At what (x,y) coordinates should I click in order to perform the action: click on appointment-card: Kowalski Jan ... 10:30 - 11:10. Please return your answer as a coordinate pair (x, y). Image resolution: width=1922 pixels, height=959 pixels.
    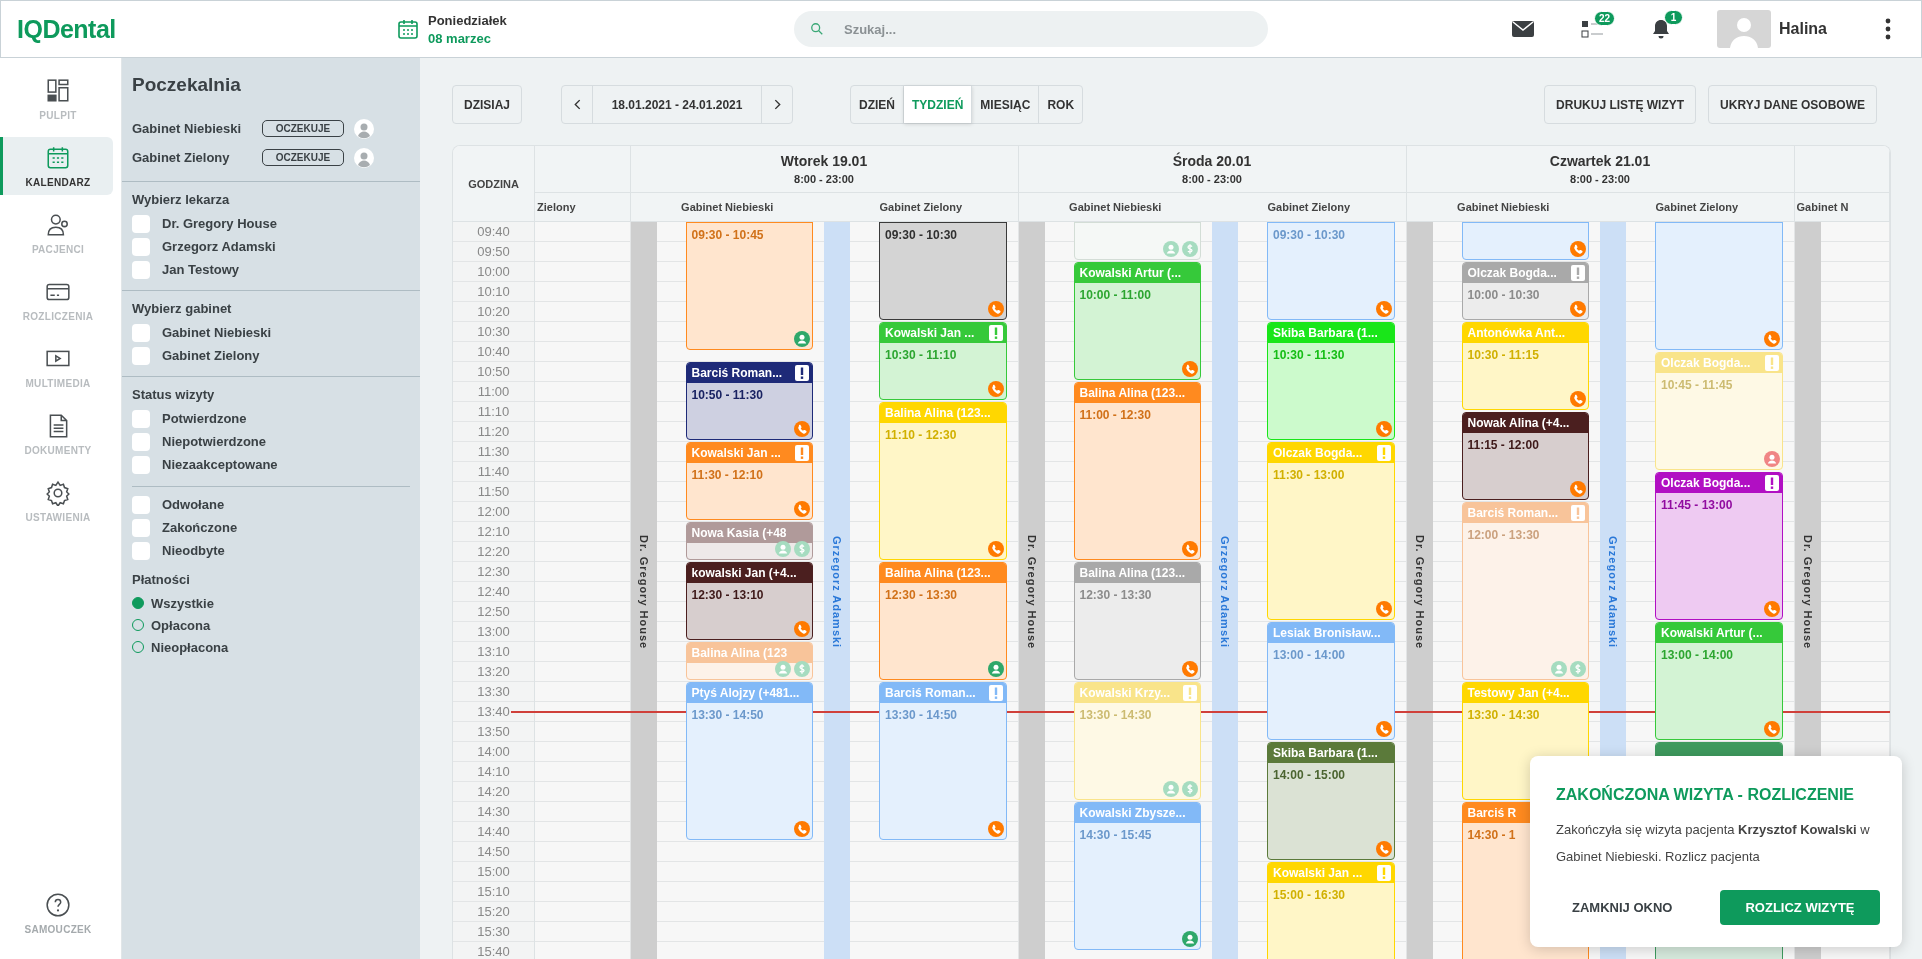
    Looking at the image, I should click on (943, 361).